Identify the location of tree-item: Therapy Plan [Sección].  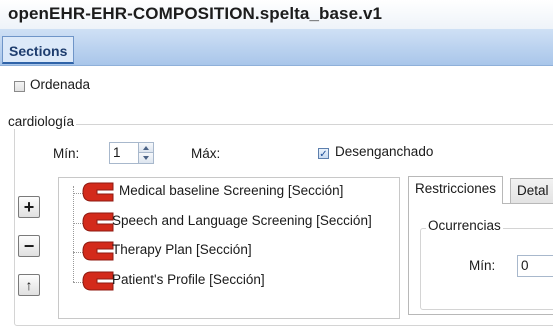
(182, 249).